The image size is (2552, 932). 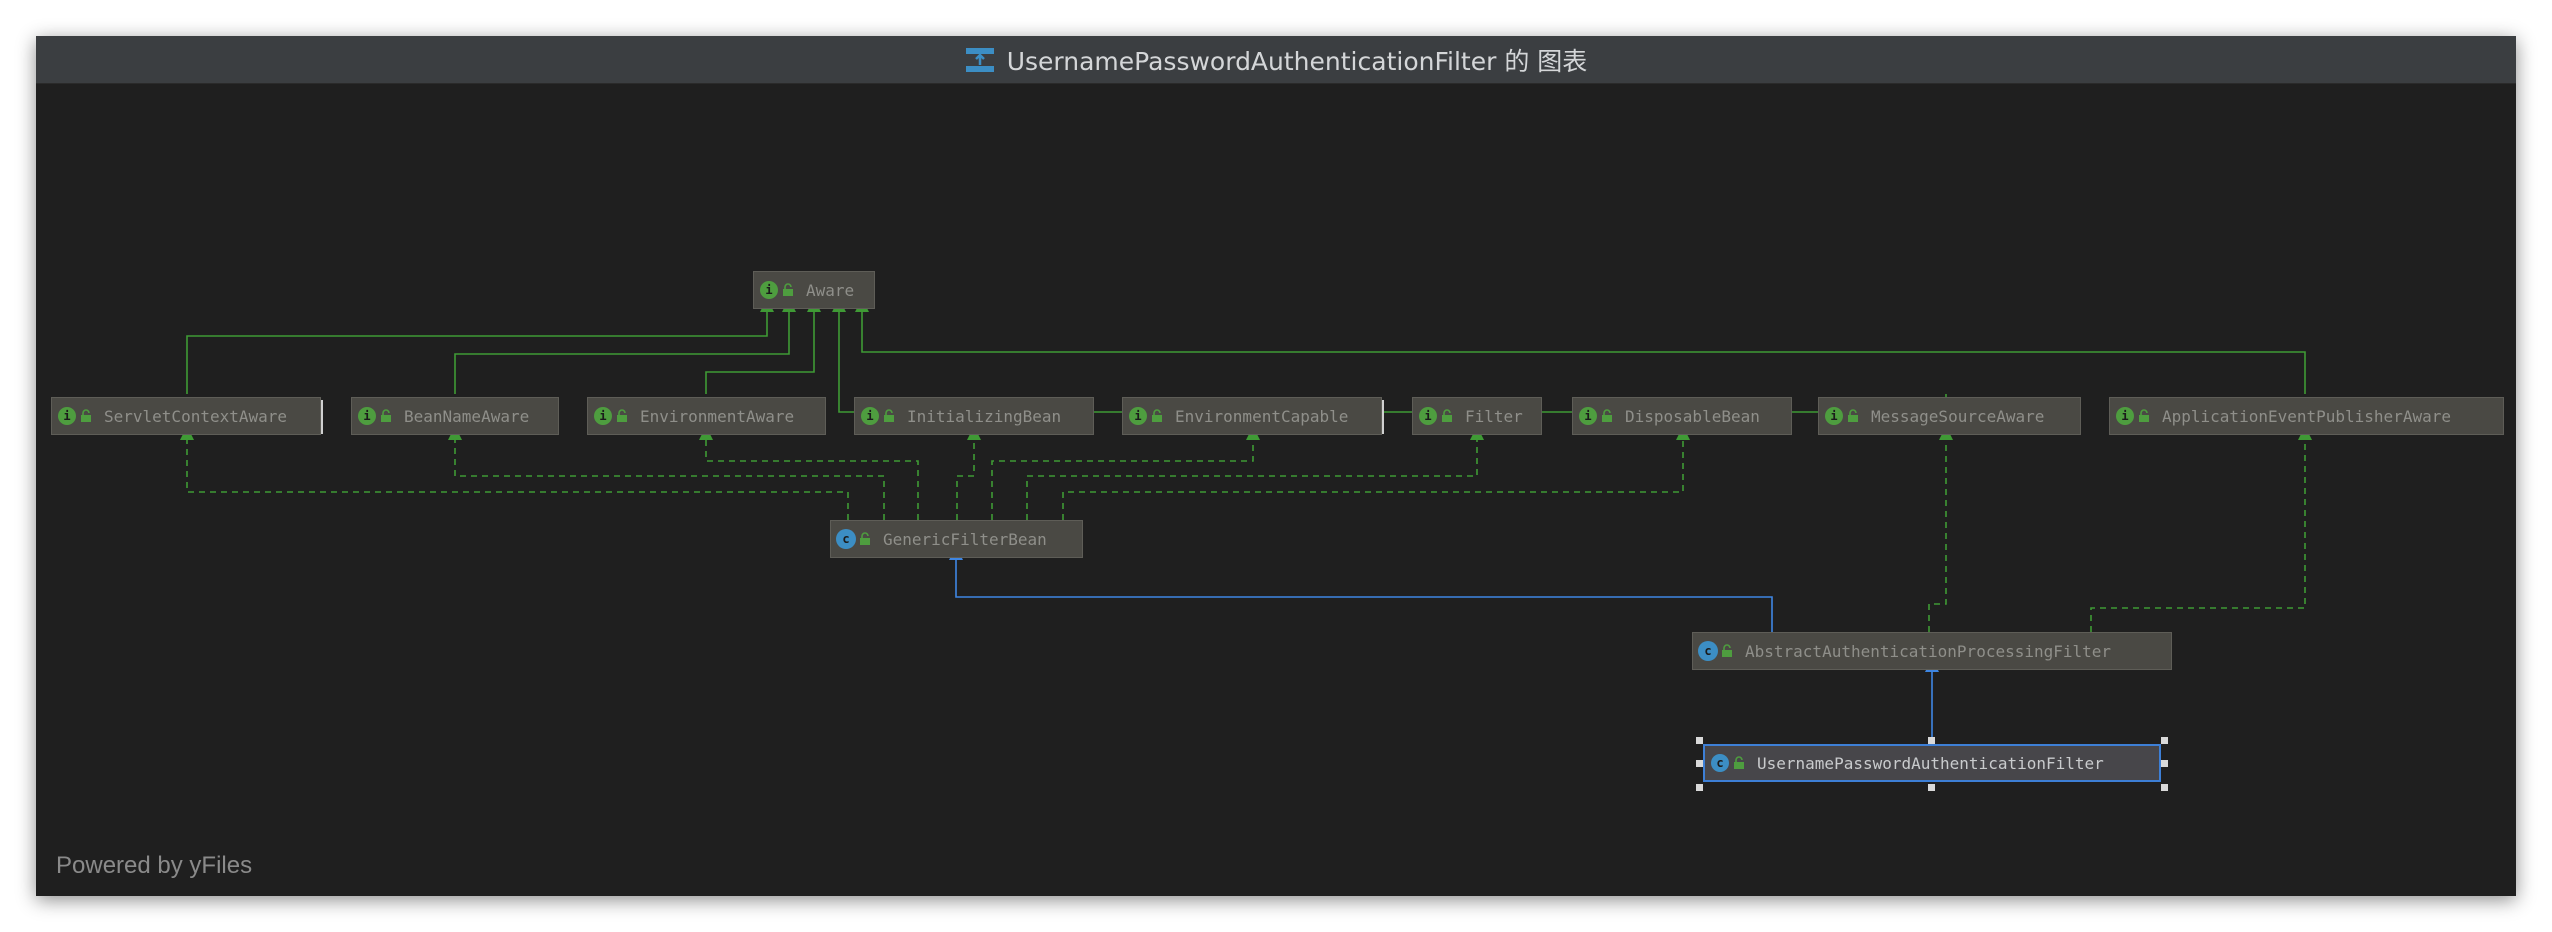 What do you see at coordinates (1262, 416) in the screenshot?
I see `node-label: EnvironmentCapable` at bounding box center [1262, 416].